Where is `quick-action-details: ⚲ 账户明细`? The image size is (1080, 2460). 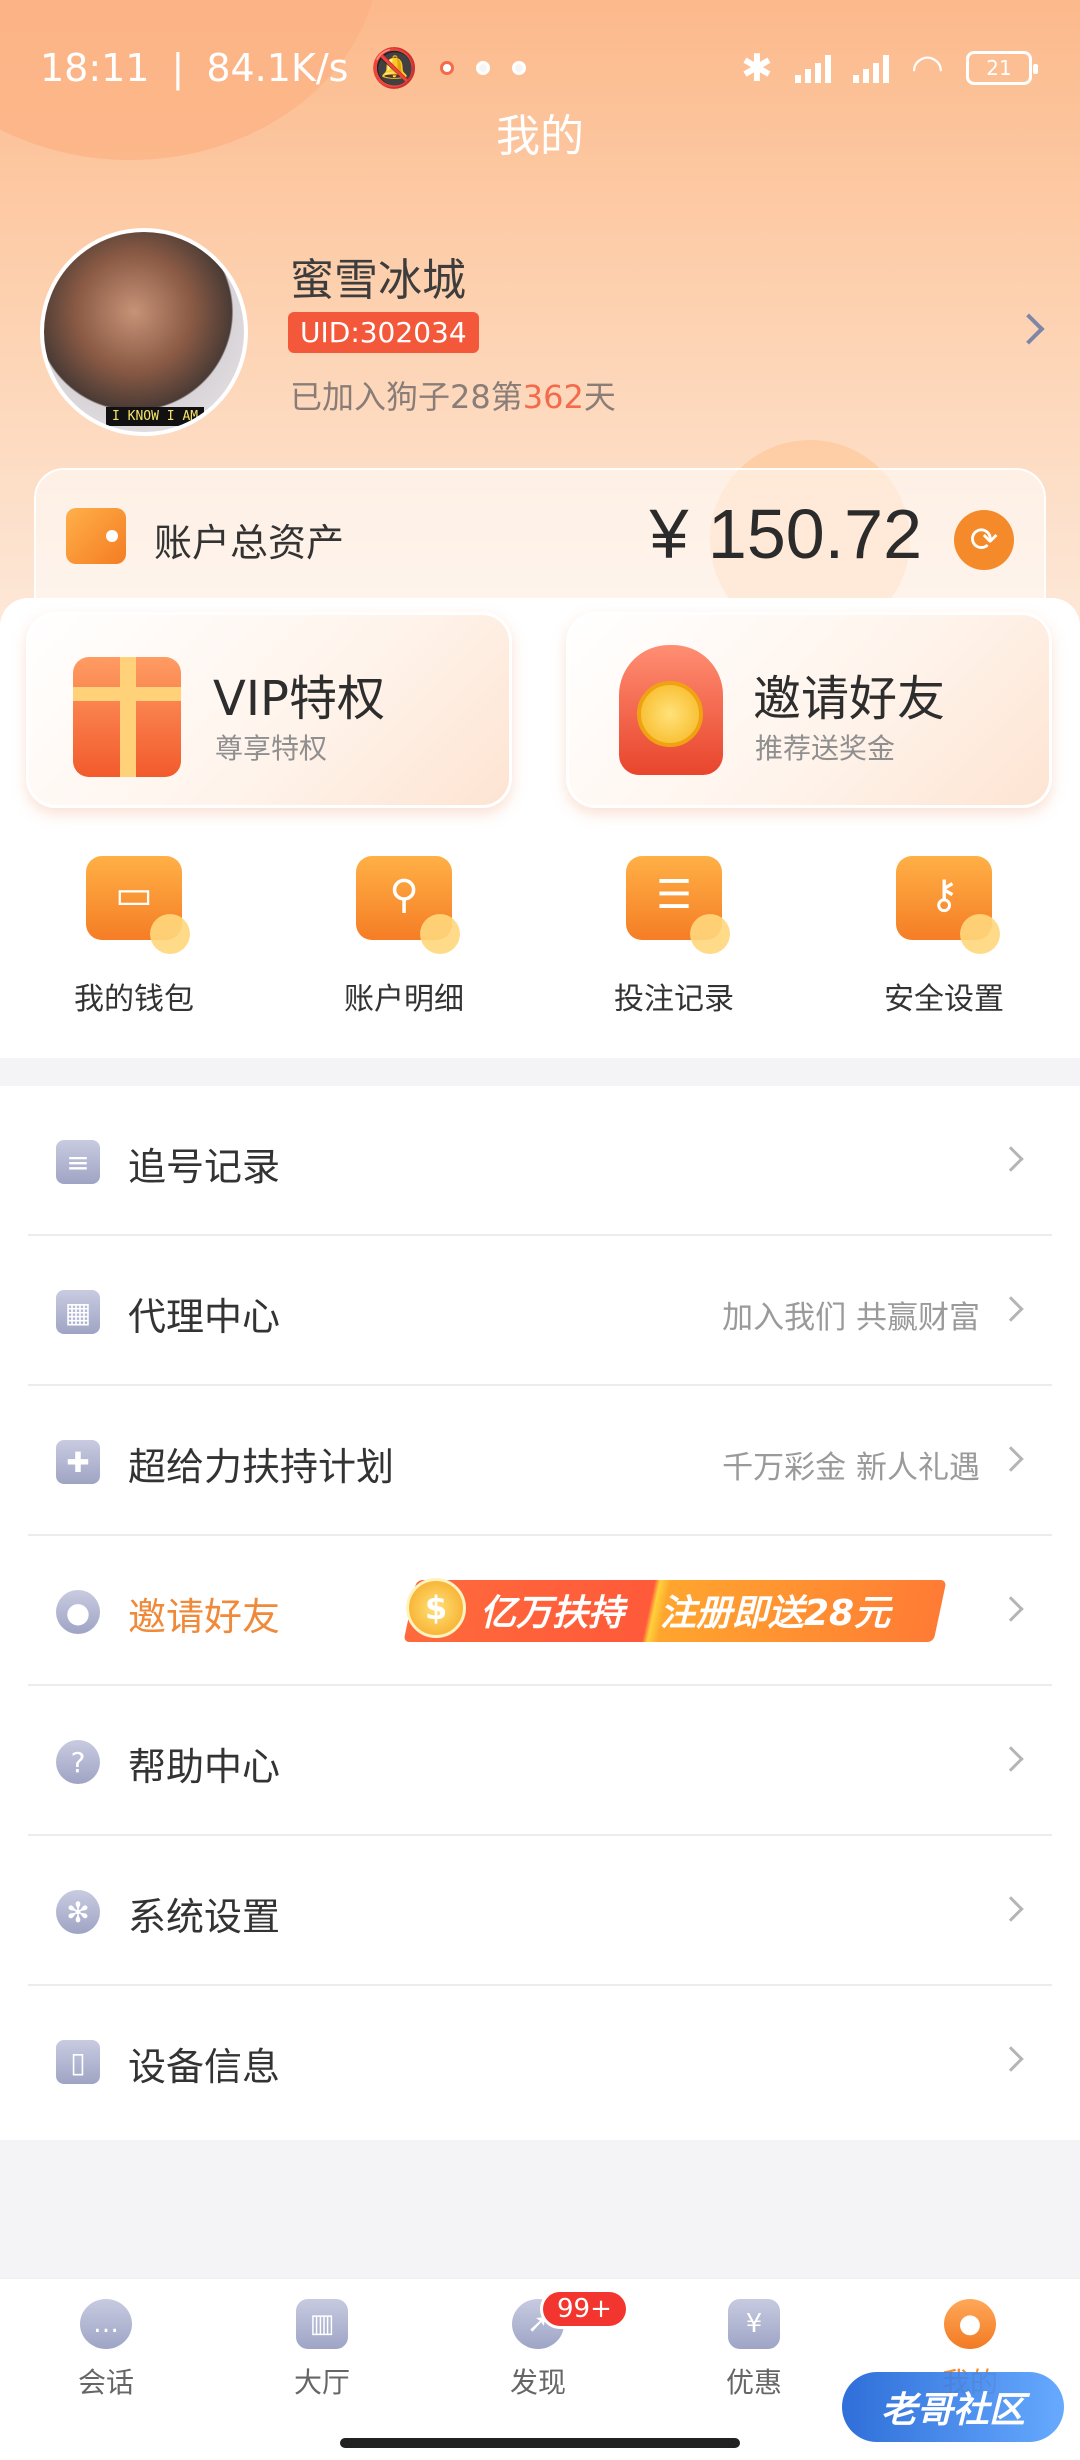 quick-action-details: ⚲ 账户明细 is located at coordinates (404, 937).